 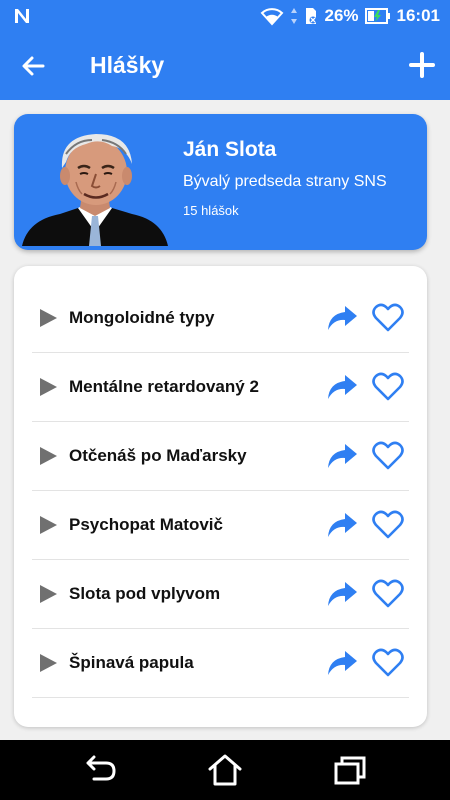 What do you see at coordinates (100, 770) in the screenshot?
I see `back-icon` at bounding box center [100, 770].